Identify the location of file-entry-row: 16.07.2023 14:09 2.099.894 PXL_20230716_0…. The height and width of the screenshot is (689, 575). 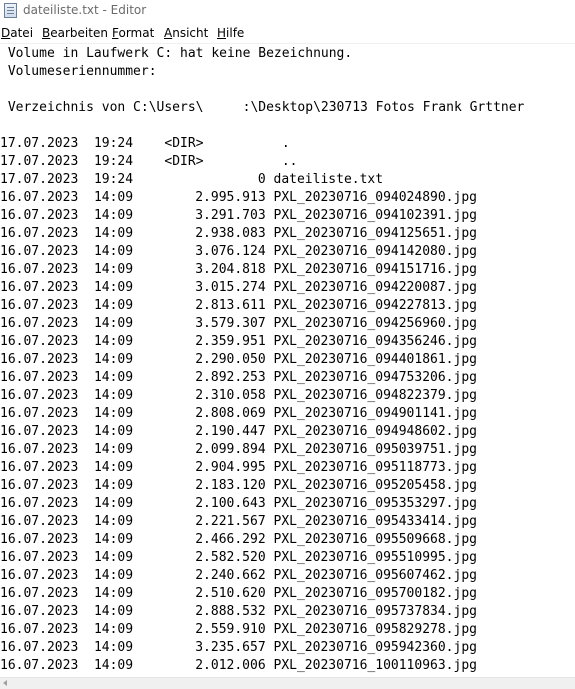
(238, 450).